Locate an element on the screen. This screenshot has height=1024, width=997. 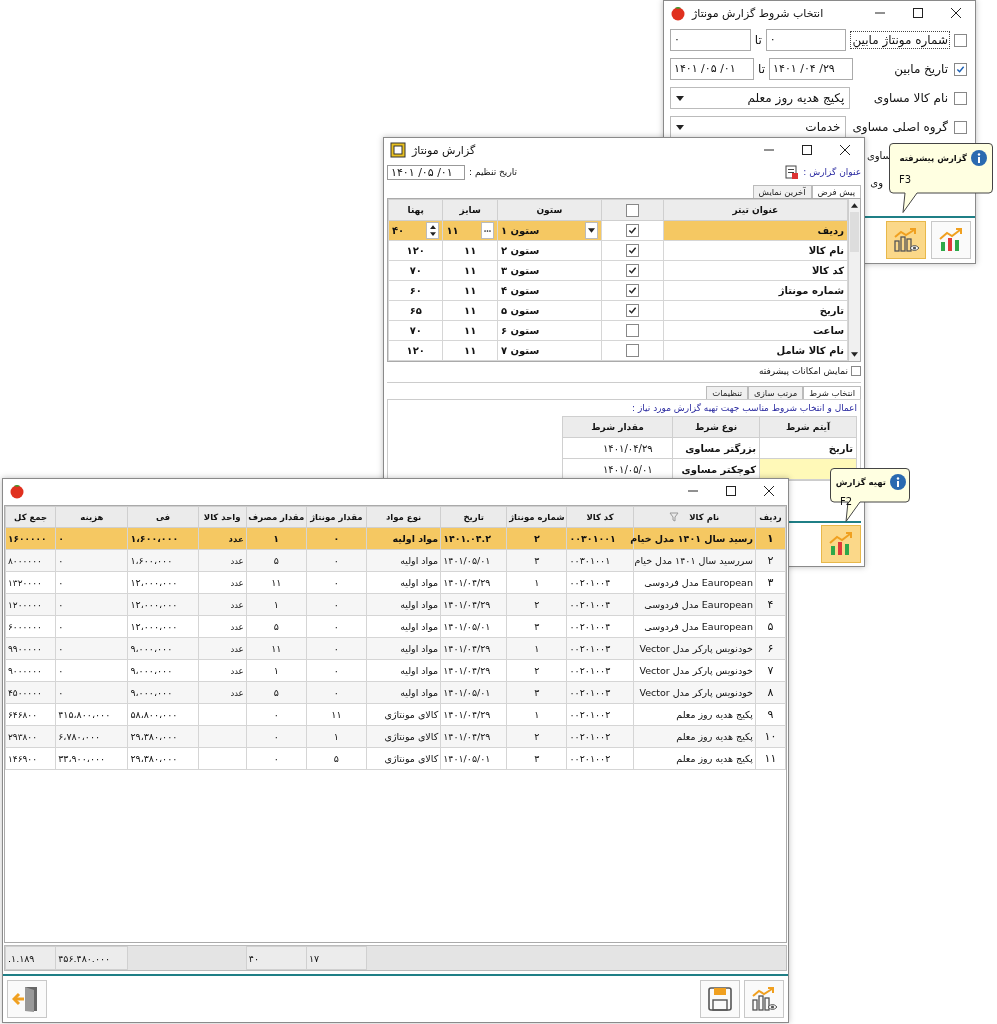
table-row: ۱ رسید سال ۱۴۰۱ مدل خیام ۰۰۳۰۱۰۰۱ ۲ ۱۴۰۱.۰۴.۲ مواد اولیه ۰ ۱ عدد ۱،۶۰۰،۰۰۰ ۰ ۱۶۰۰۰۰۰ is located at coordinates (395, 538).